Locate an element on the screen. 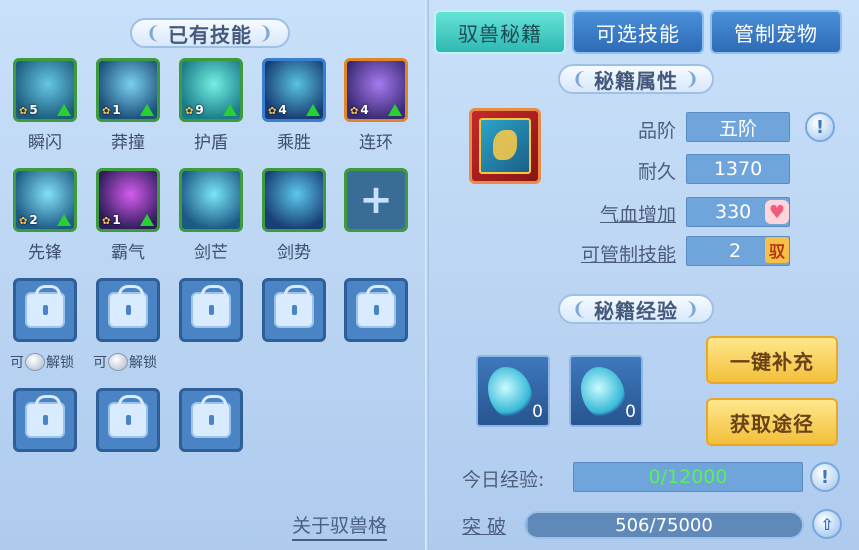  breakthrough-label: 突 破 is located at coordinates (484, 525).